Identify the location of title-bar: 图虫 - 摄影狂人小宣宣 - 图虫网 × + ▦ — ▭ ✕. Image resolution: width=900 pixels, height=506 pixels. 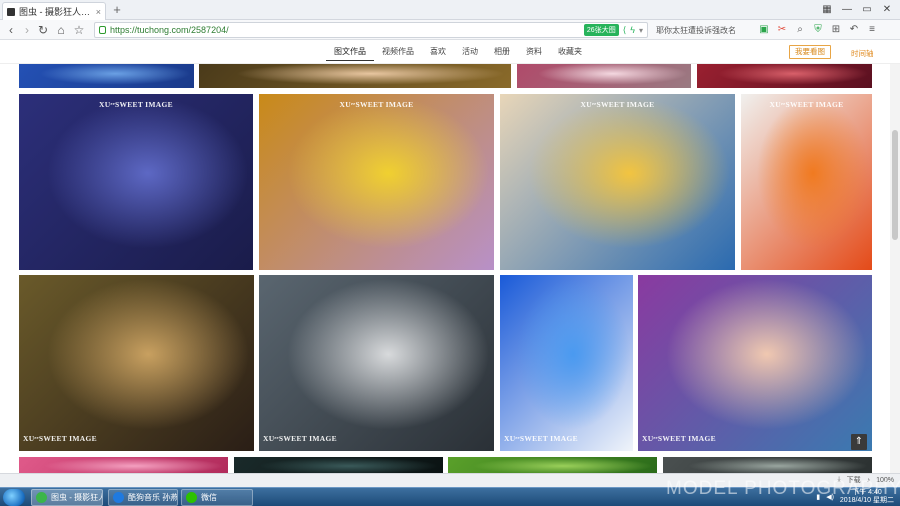
(450, 10).